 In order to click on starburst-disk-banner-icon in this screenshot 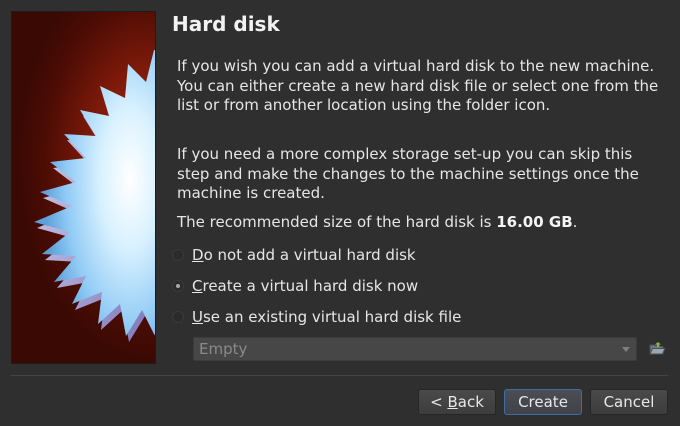, I will do `click(94, 196)`.